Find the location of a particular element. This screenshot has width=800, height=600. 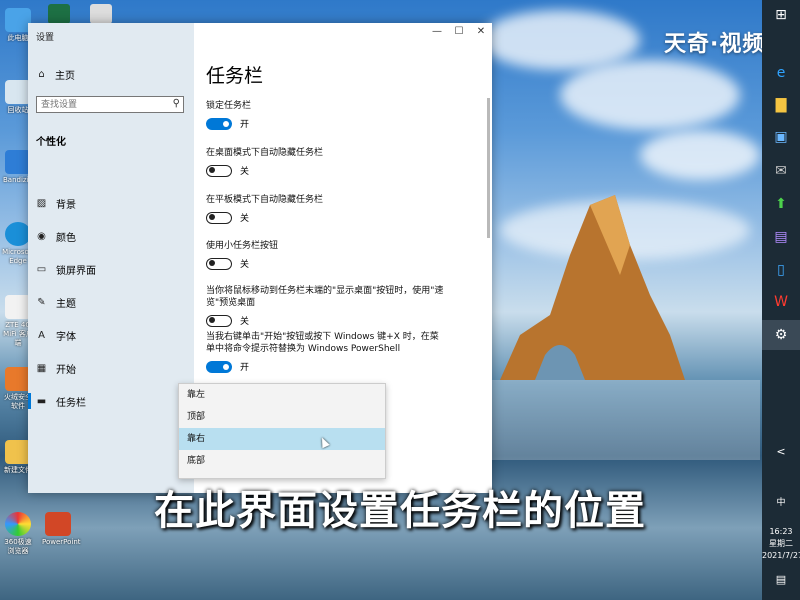

dropdown-option-left: 靠左 is located at coordinates (282, 395).